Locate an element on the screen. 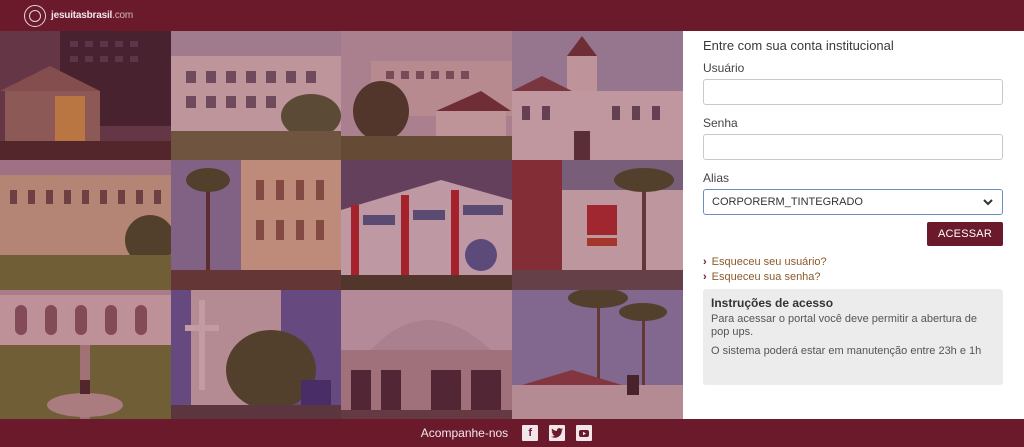 The width and height of the screenshot is (1024, 447). youtube-icon is located at coordinates (584, 433).